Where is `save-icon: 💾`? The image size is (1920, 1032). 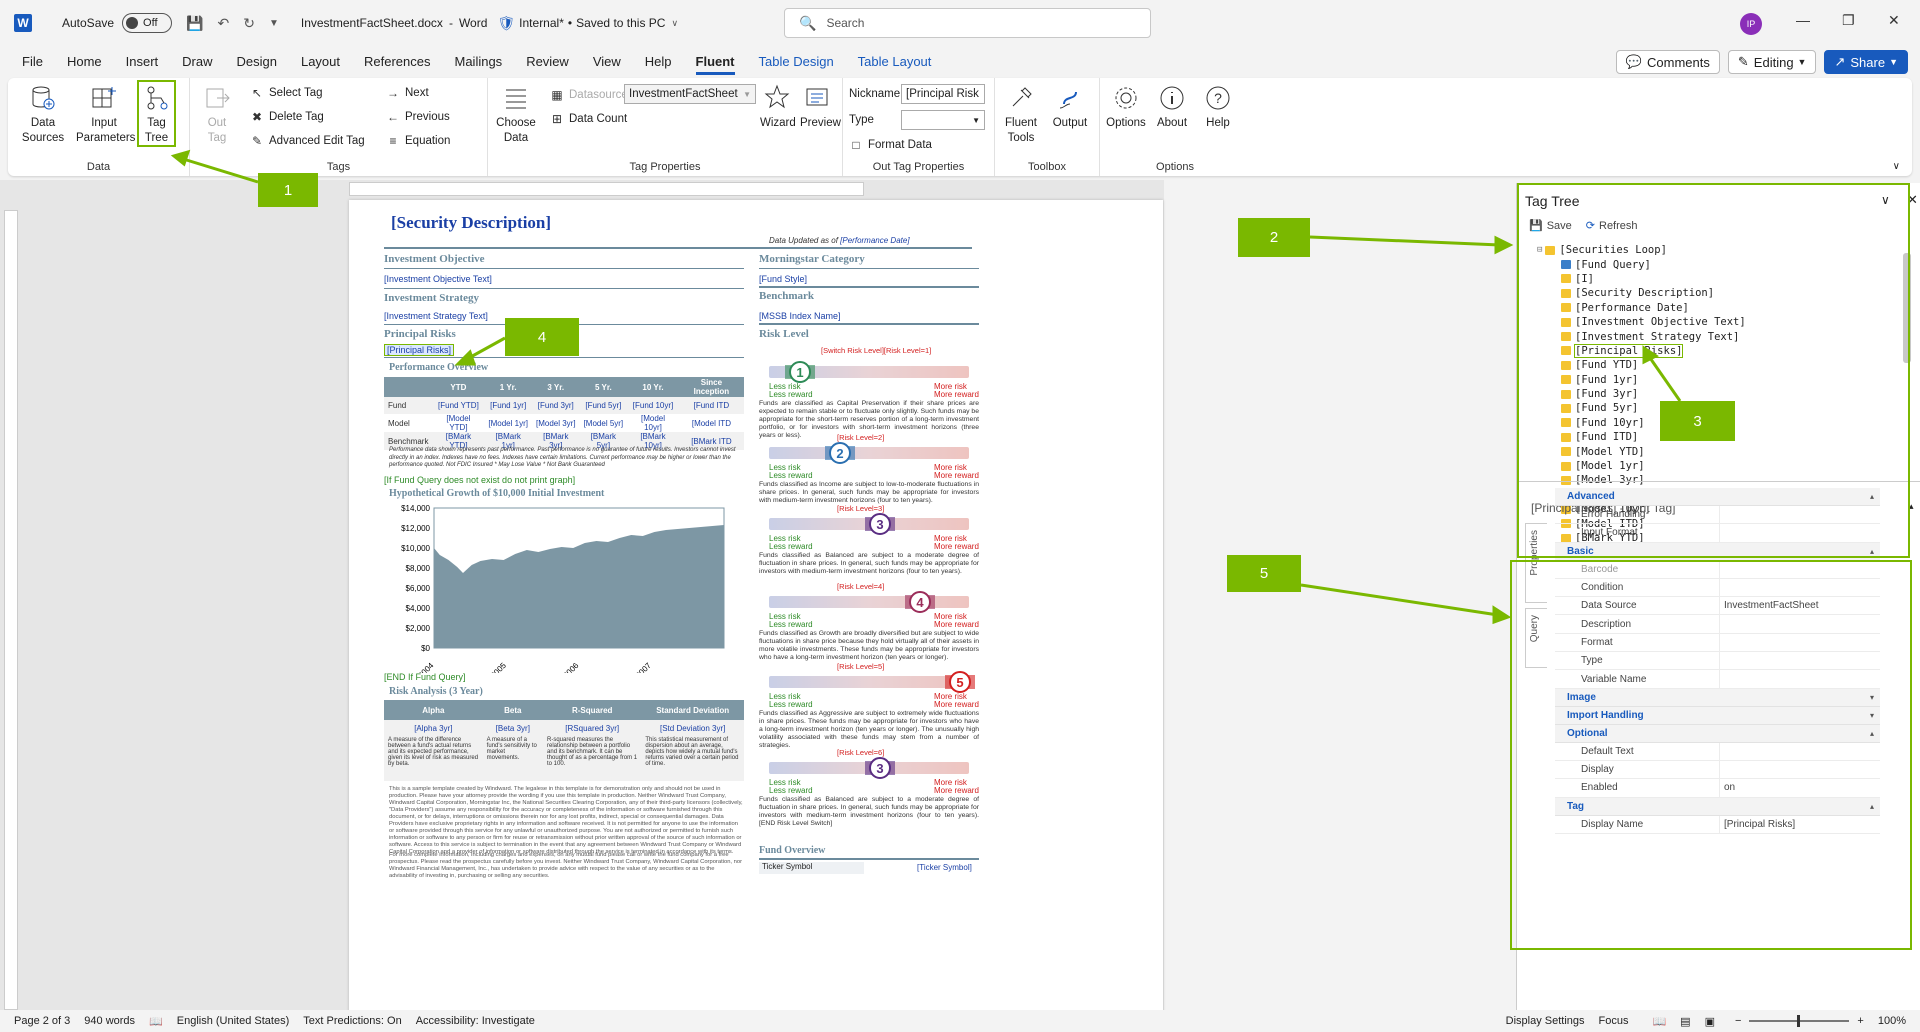 save-icon: 💾 is located at coordinates (194, 23).